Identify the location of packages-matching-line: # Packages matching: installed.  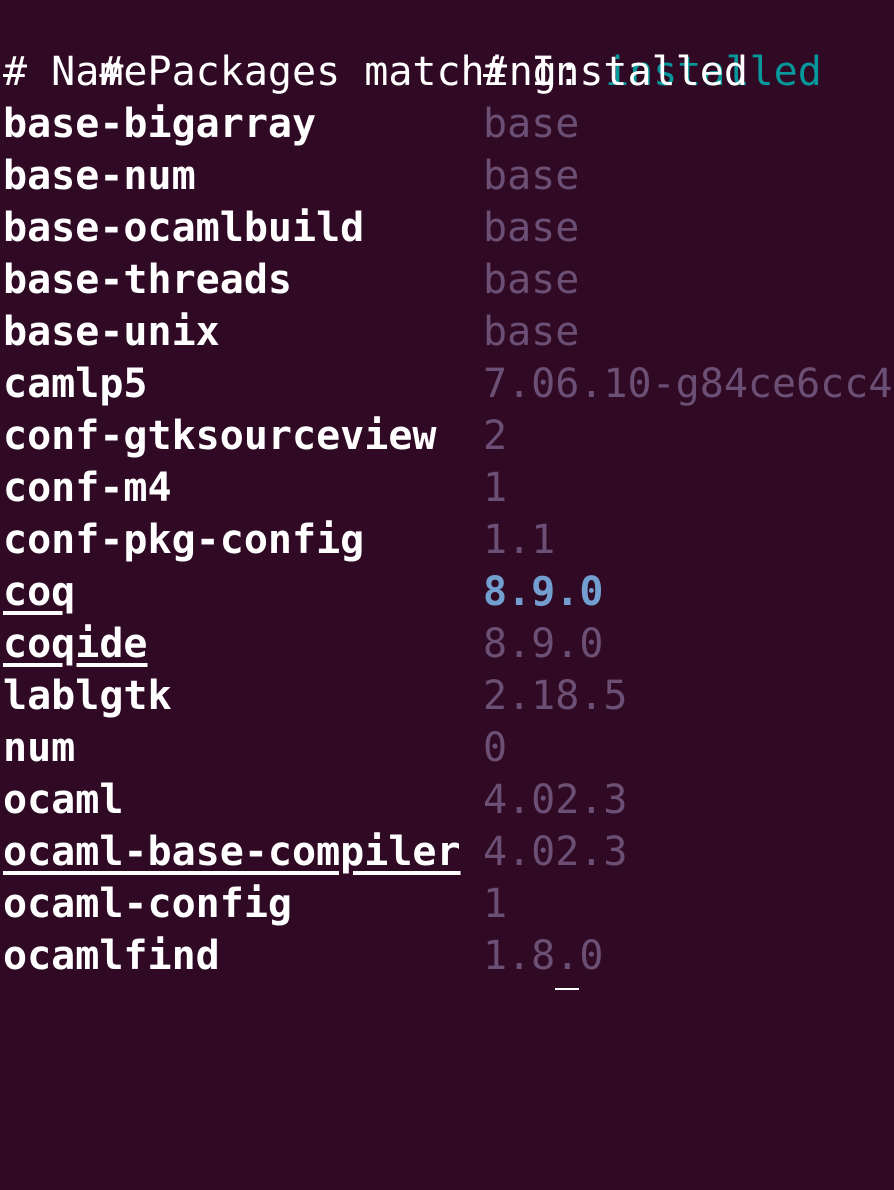
(448, 47).